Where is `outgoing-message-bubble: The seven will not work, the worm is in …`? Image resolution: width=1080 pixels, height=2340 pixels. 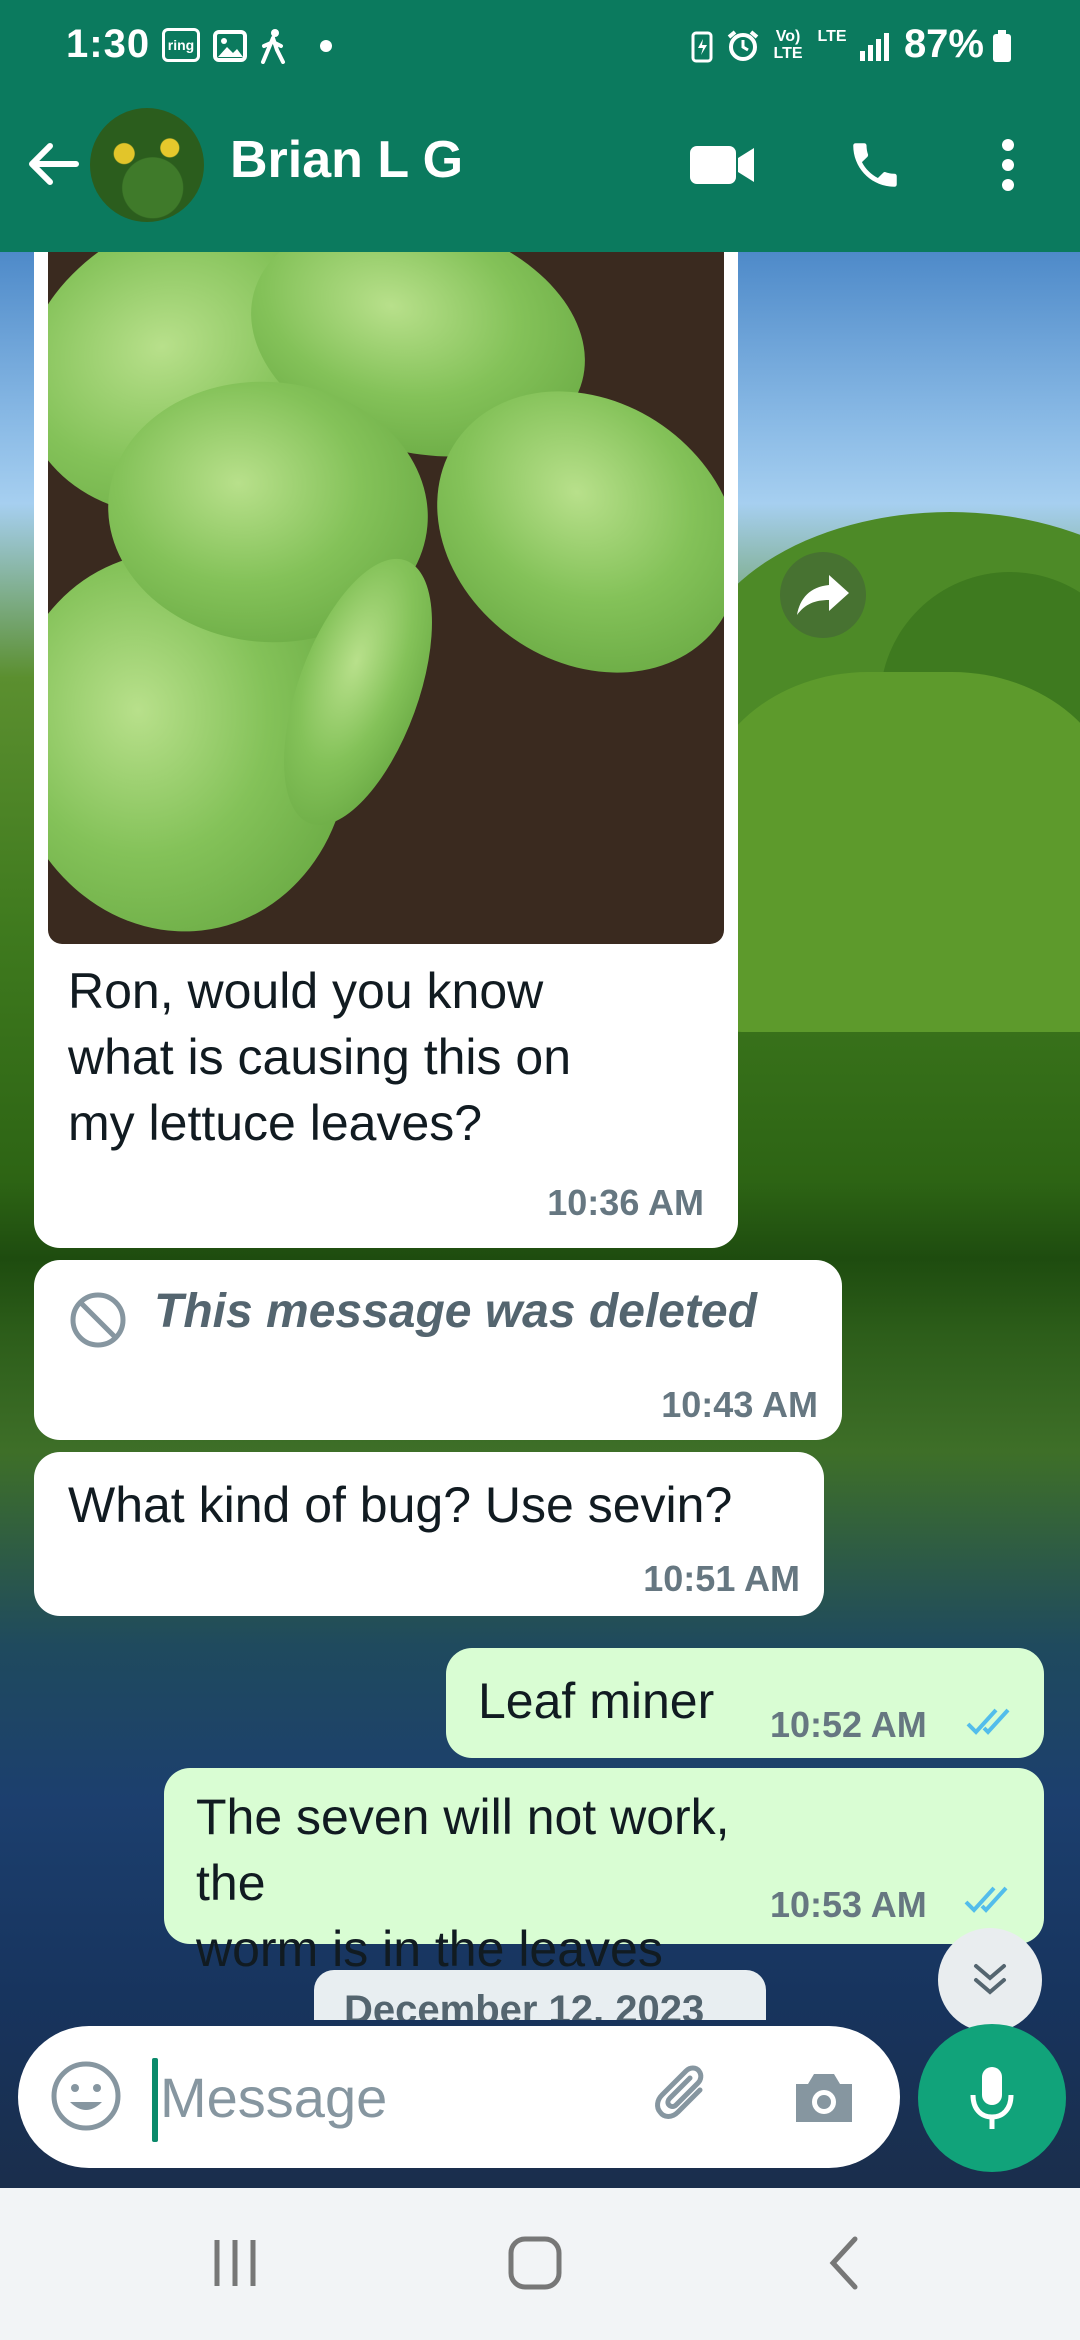 outgoing-message-bubble: The seven will not work, the worm is in … is located at coordinates (604, 1872).